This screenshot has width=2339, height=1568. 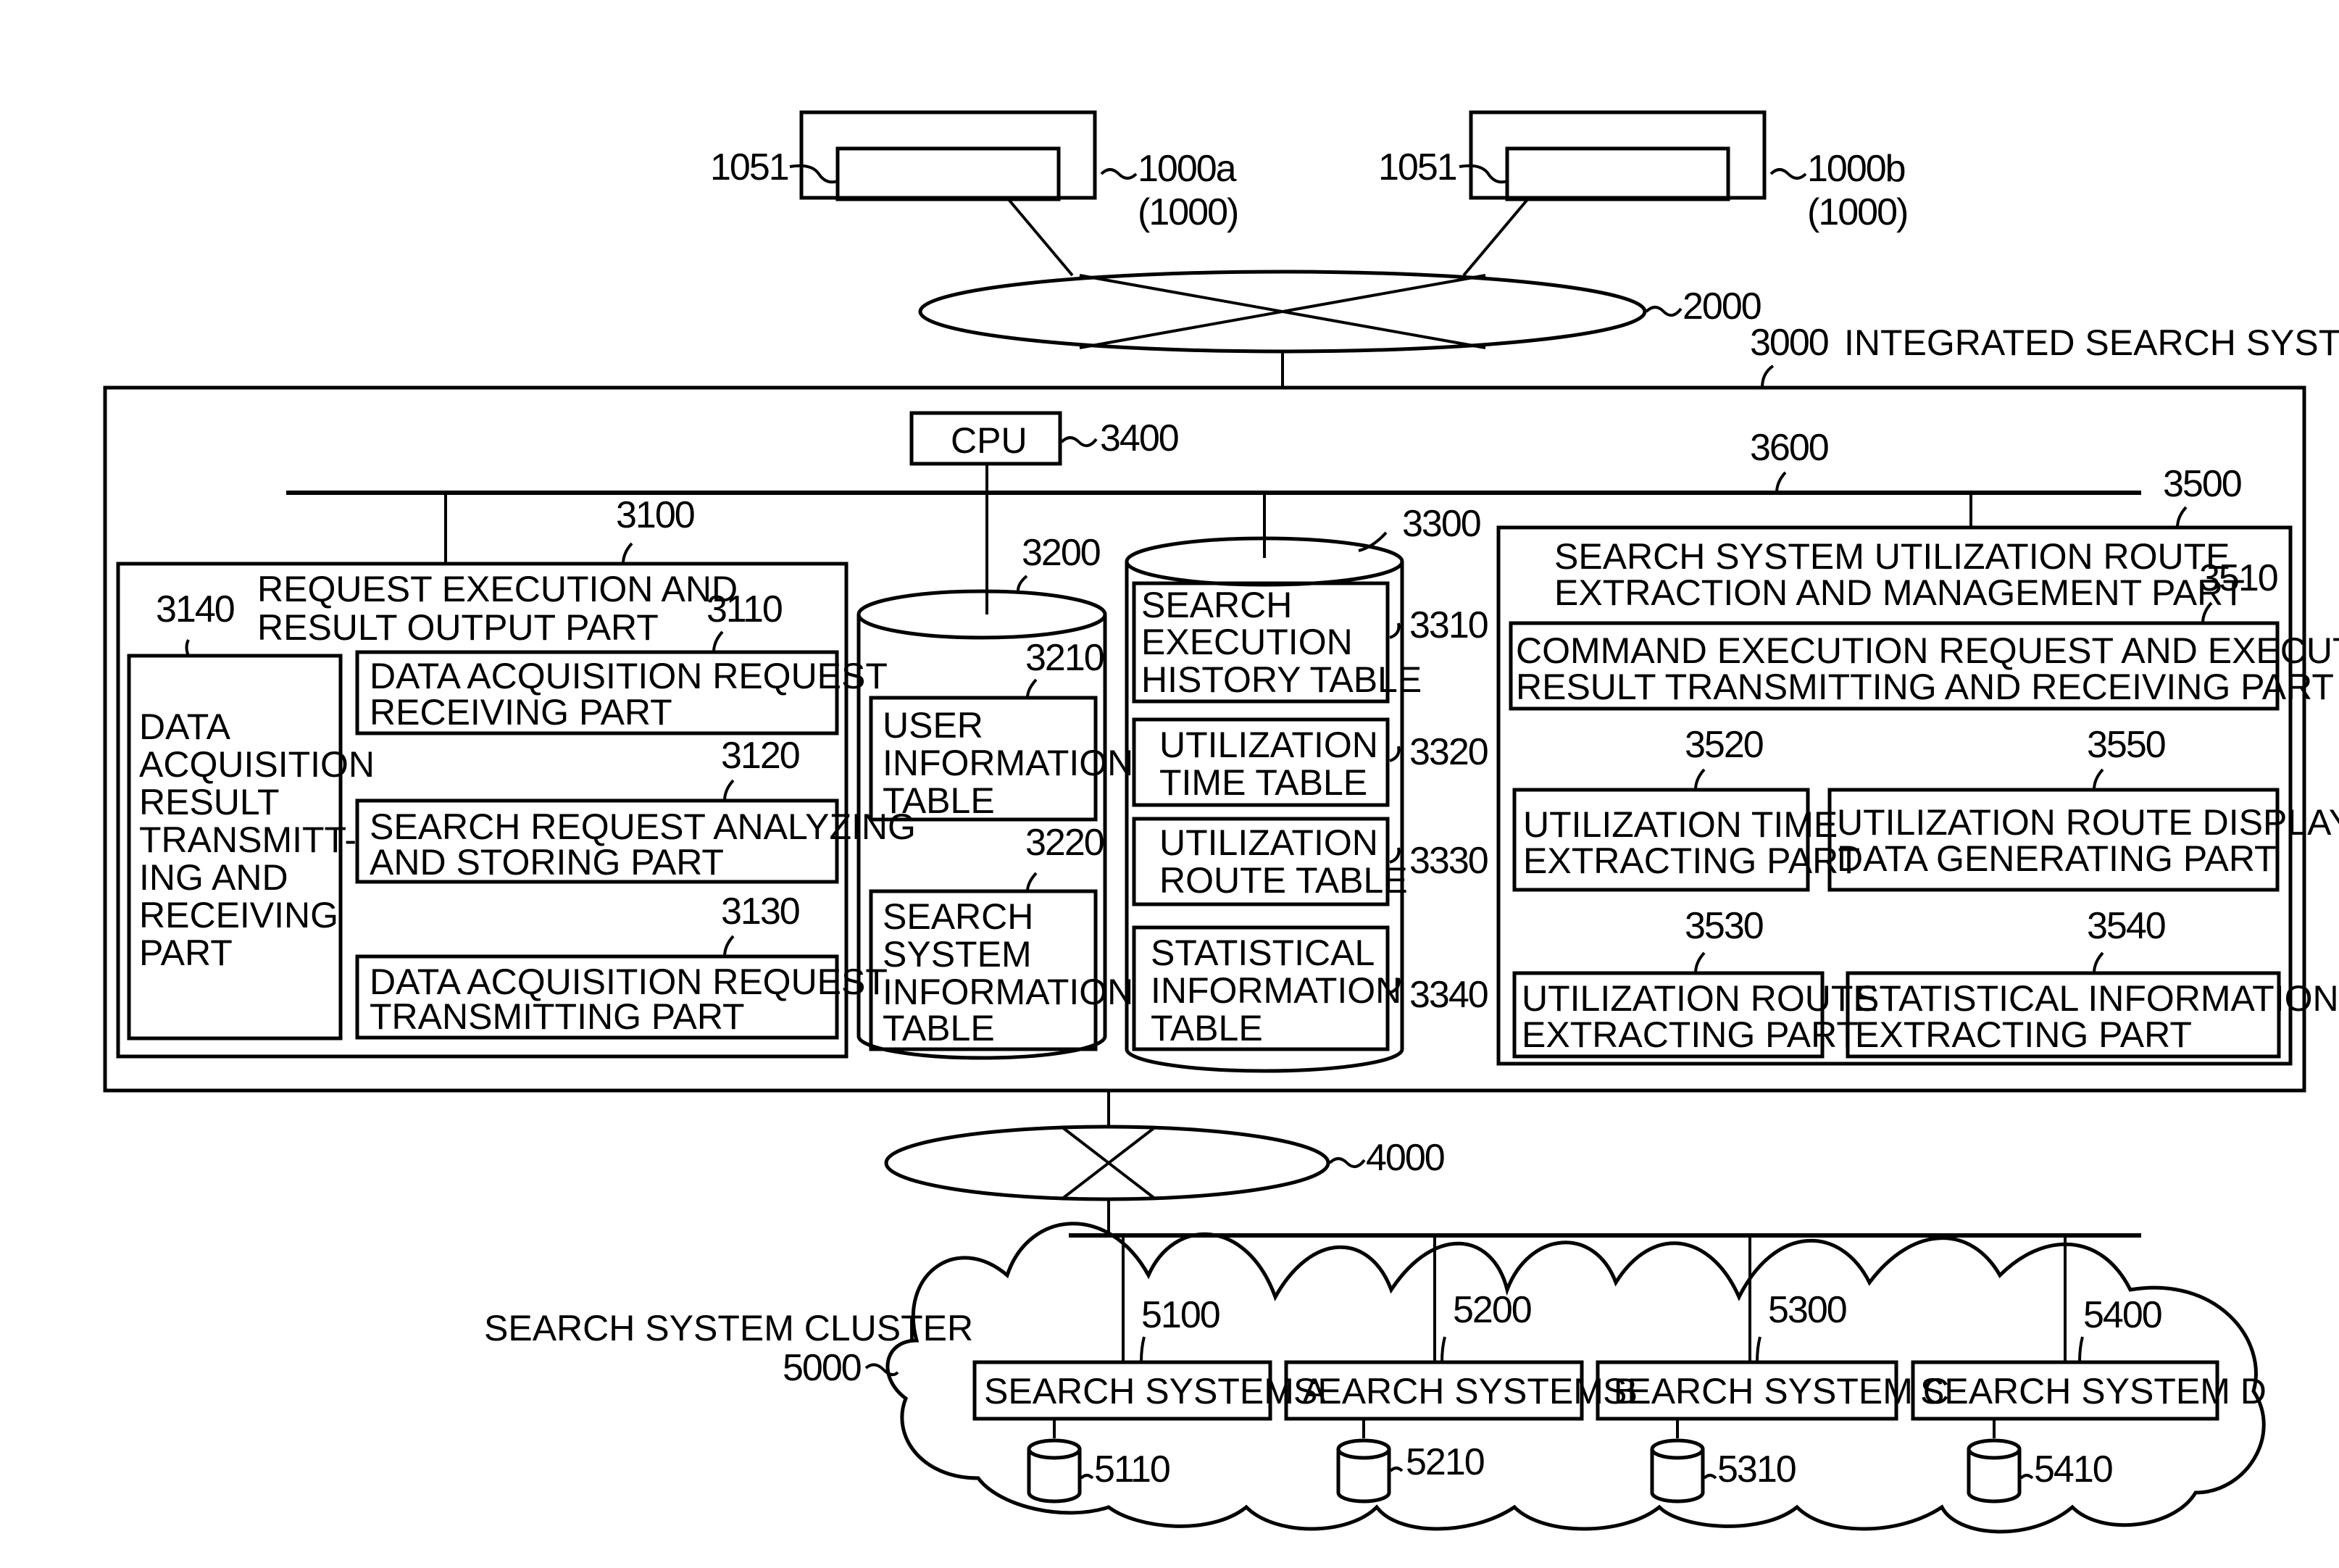 What do you see at coordinates (210, 802) in the screenshot?
I see `label-text: RESULT` at bounding box center [210, 802].